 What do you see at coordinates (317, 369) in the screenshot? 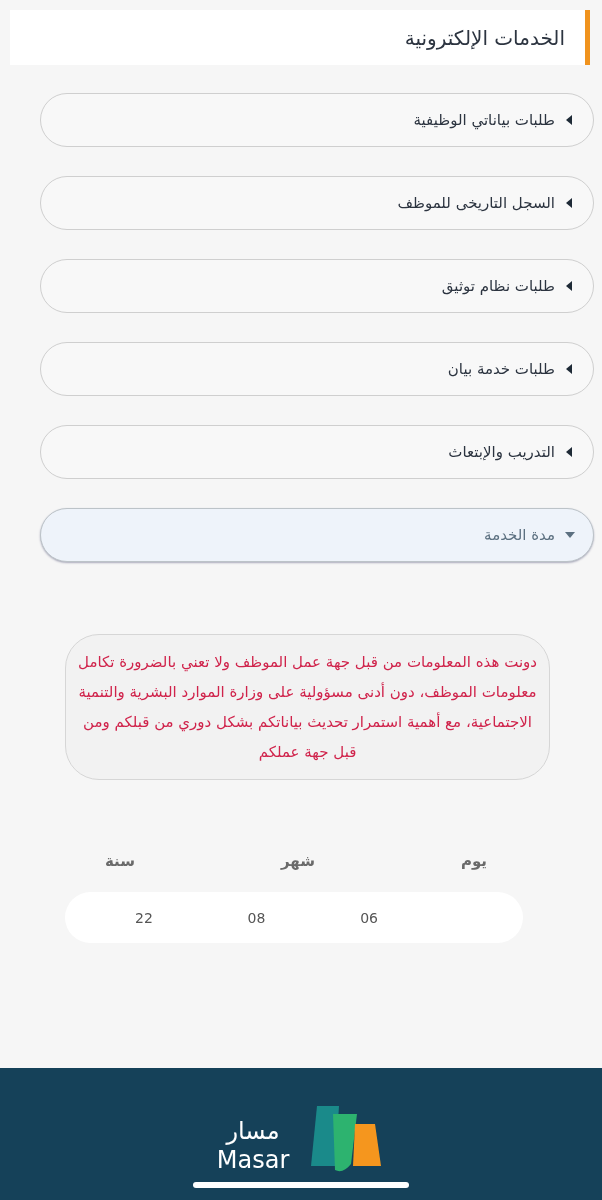
I see `accordion-item: طلبات خدمة بيان` at bounding box center [317, 369].